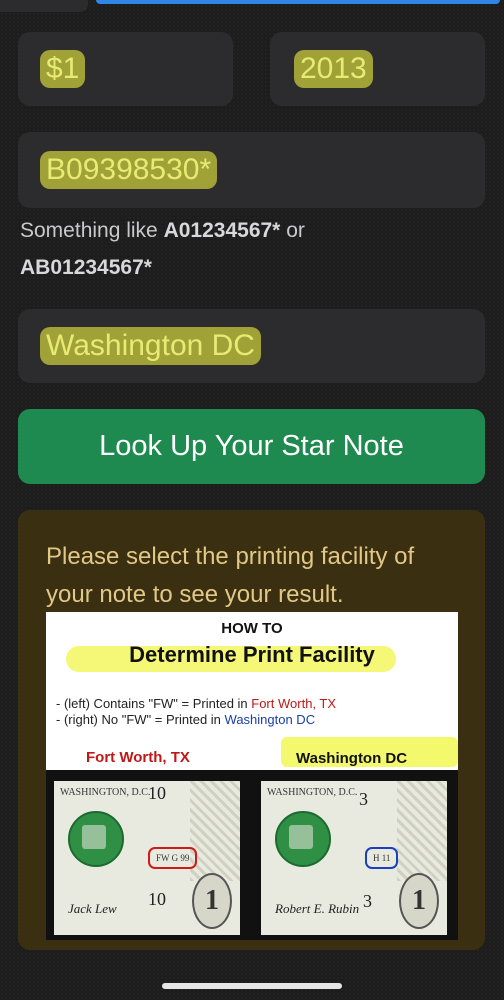 The image size is (504, 1000). Describe the element at coordinates (138, 757) in the screenshot. I see `label-fort-worth: Fort Worth, TX` at that location.